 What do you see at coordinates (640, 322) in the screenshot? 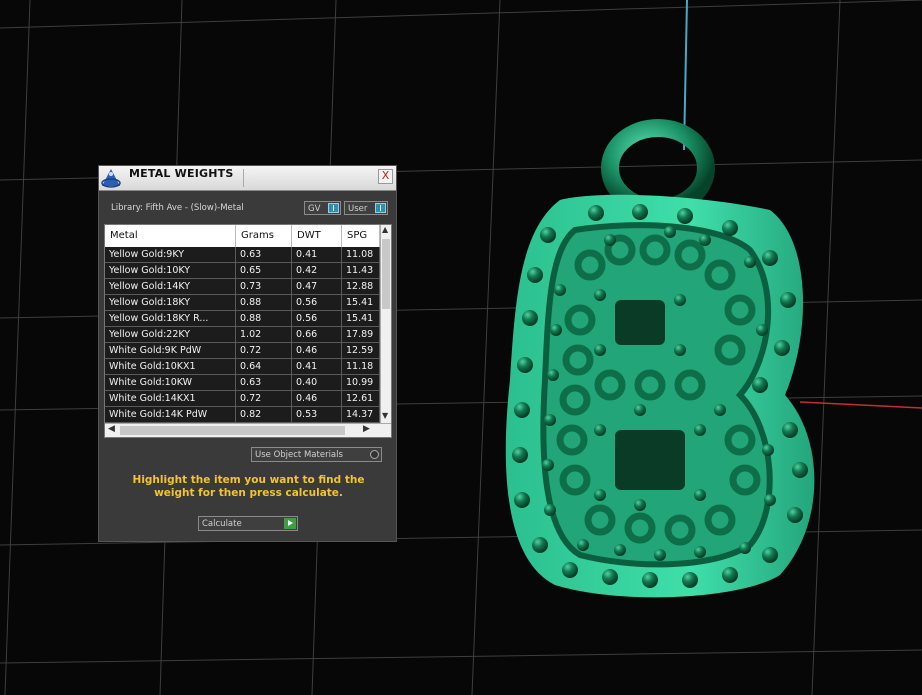
I see `b-hole-top` at bounding box center [640, 322].